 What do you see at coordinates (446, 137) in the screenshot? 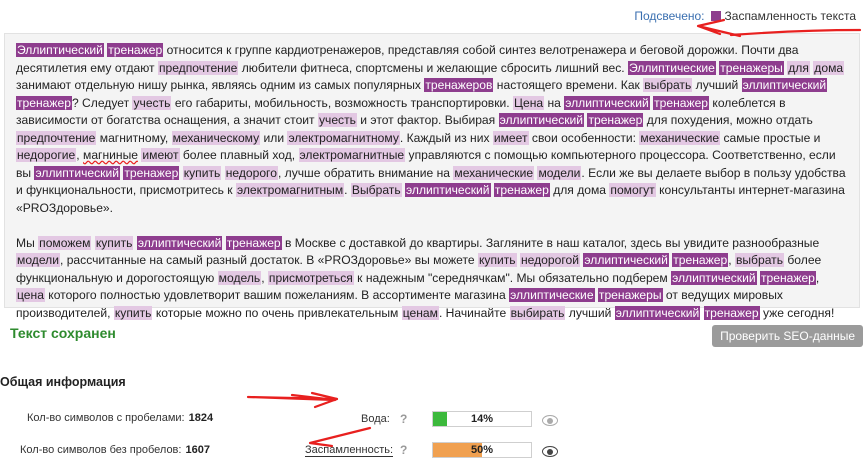
I see `text-fragment: . Каждый из них` at bounding box center [446, 137].